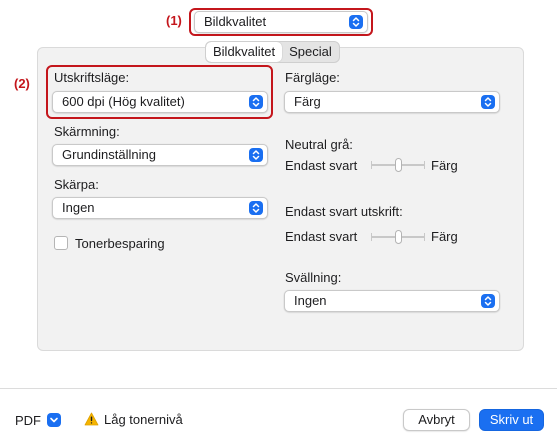 Image resolution: width=557 pixels, height=444 pixels. I want to click on color-mode-popup: Färg, so click(392, 102).